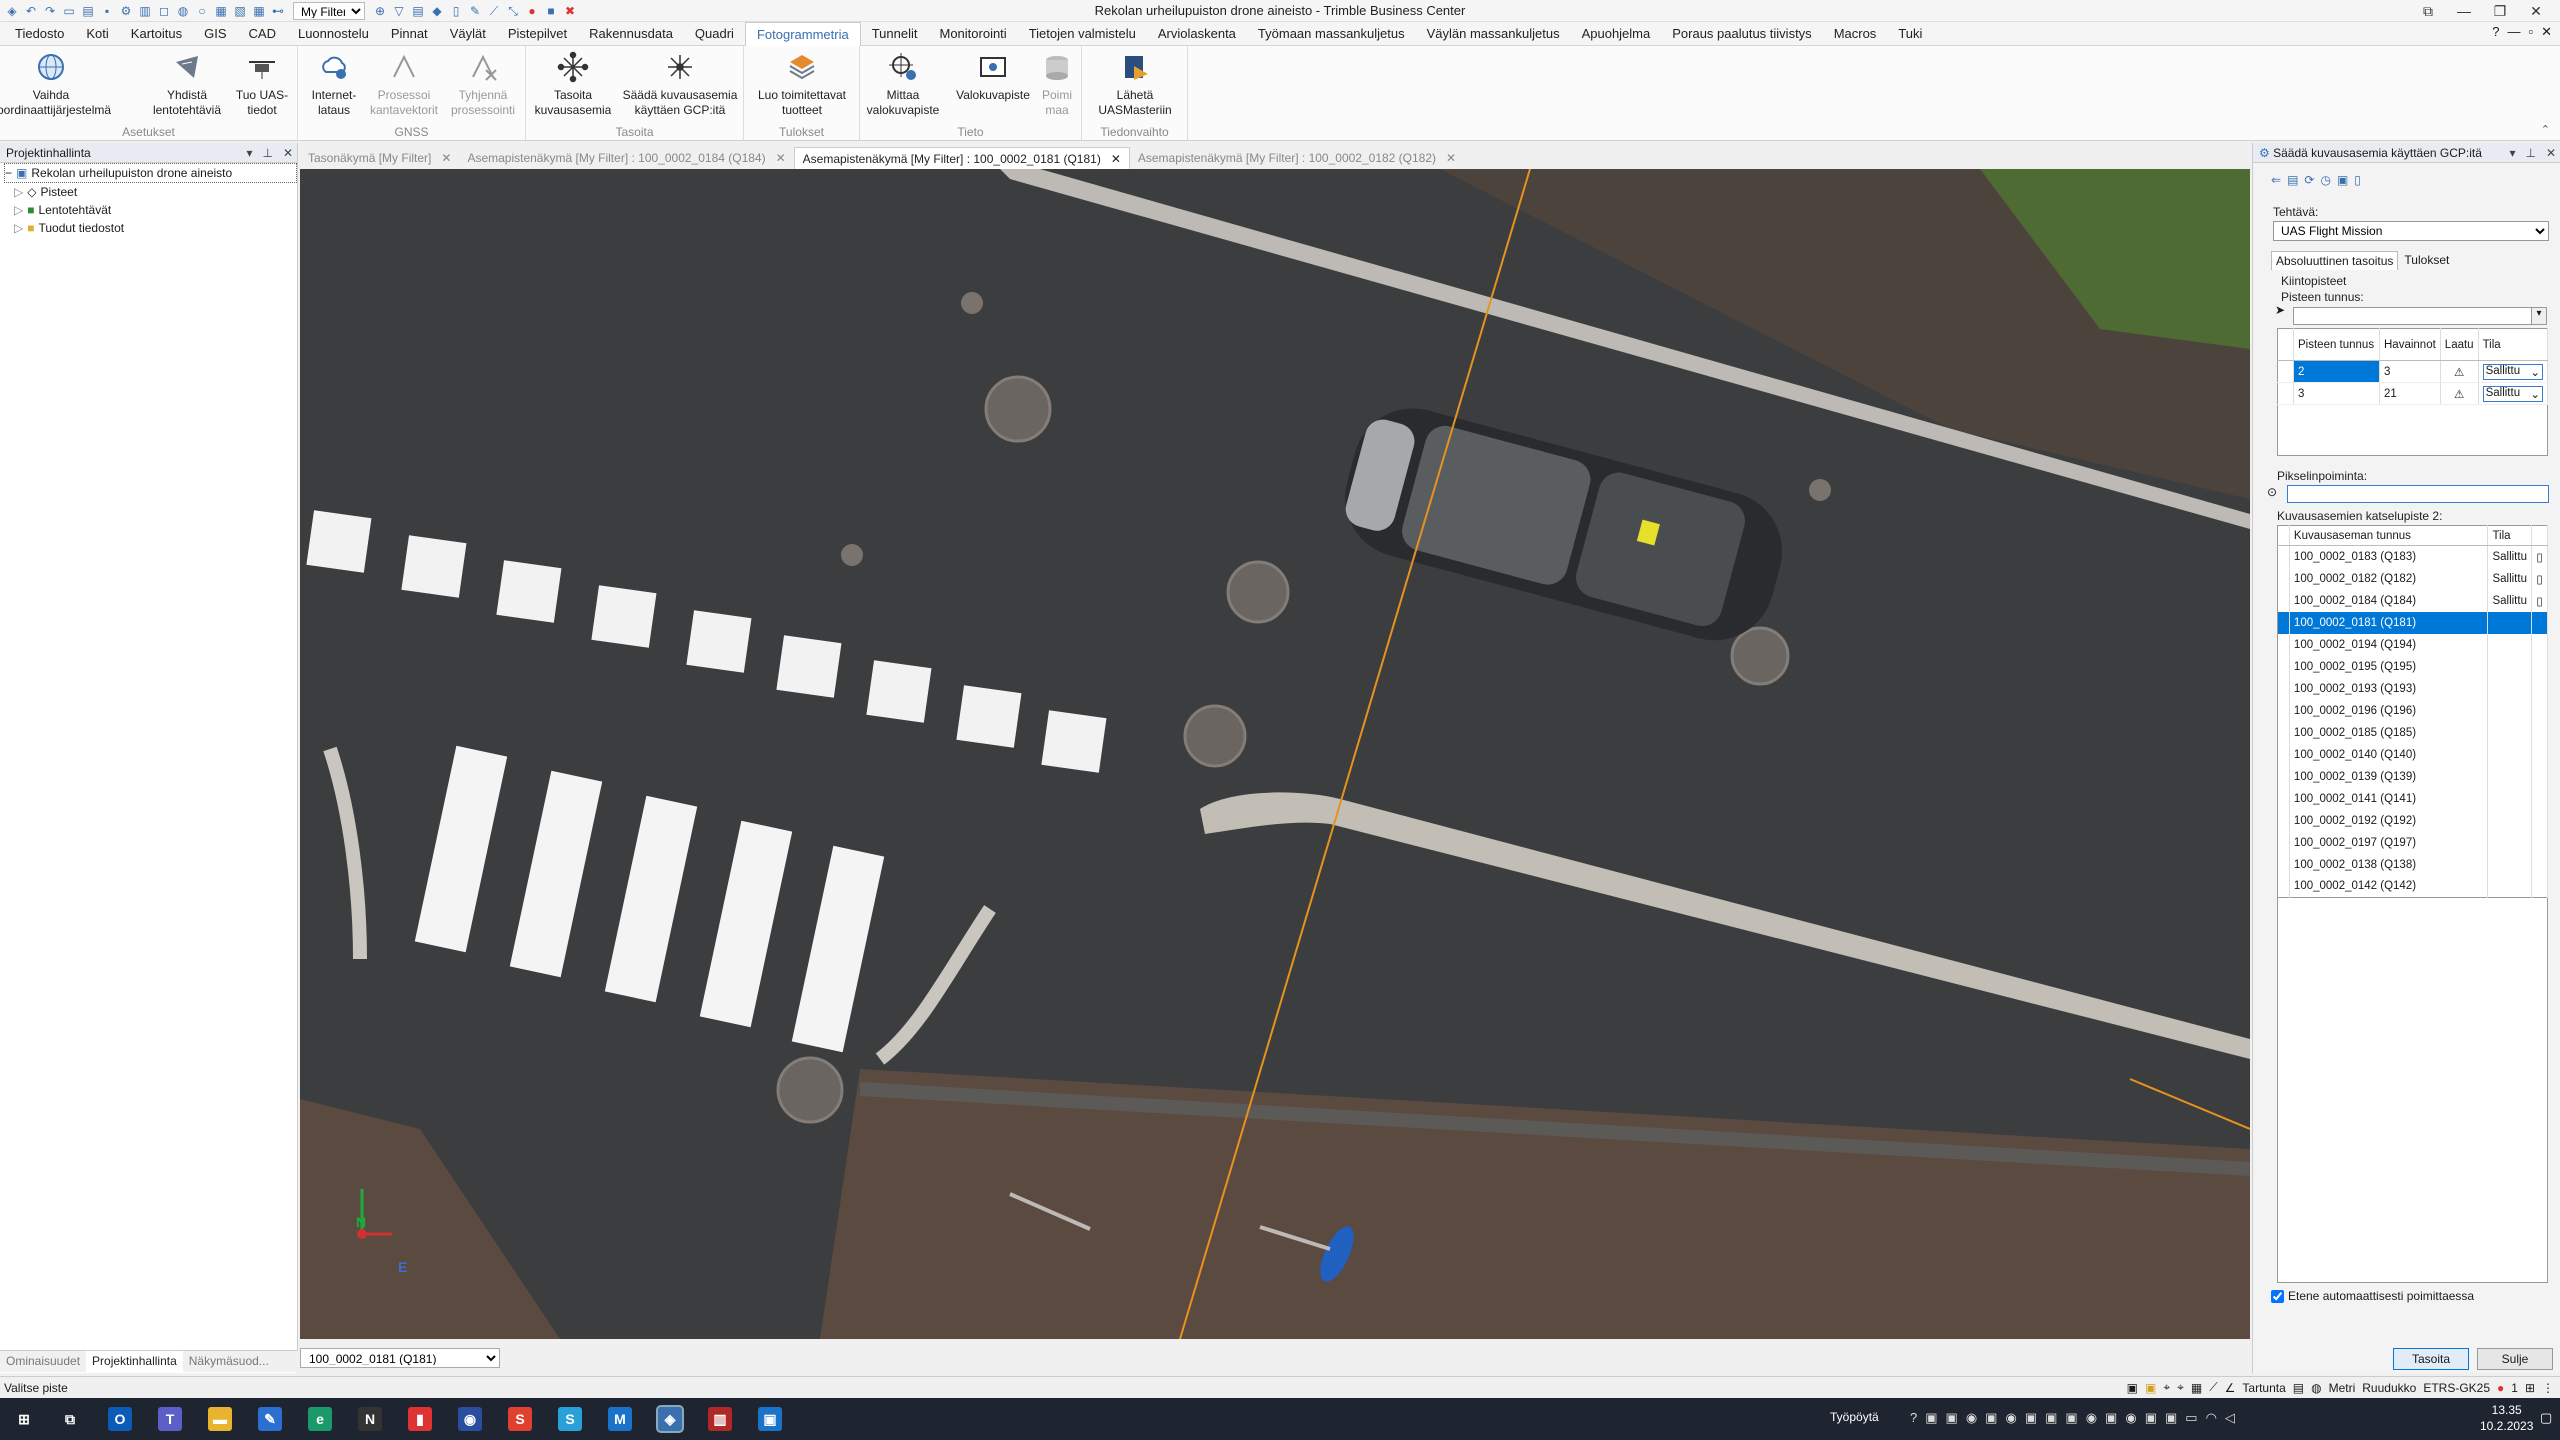  What do you see at coordinates (2111, 1418) in the screenshot?
I see `tray-app10-icon: ▣` at bounding box center [2111, 1418].